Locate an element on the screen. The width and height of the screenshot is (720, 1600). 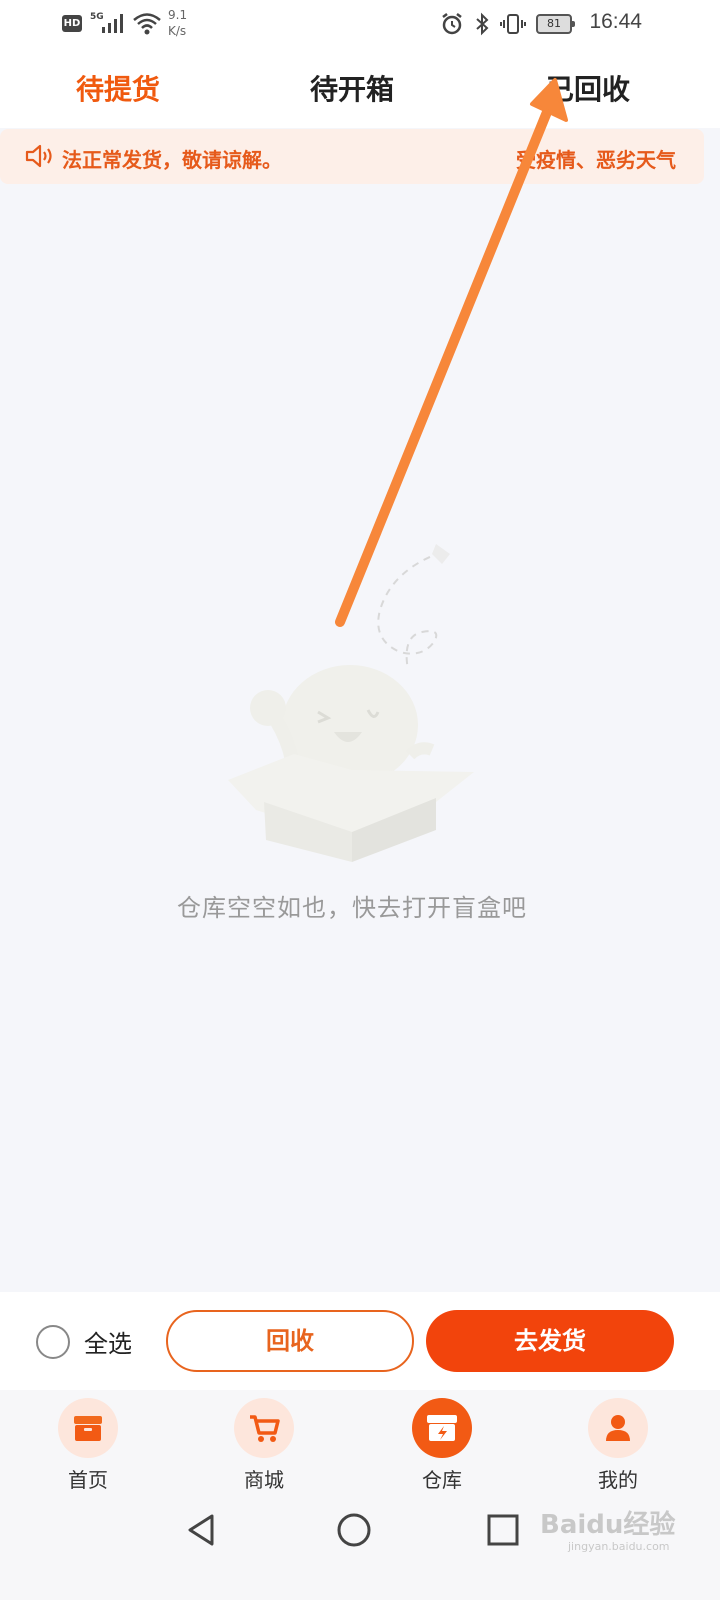
nav-item-home: 首页 is located at coordinates (88, 1445).